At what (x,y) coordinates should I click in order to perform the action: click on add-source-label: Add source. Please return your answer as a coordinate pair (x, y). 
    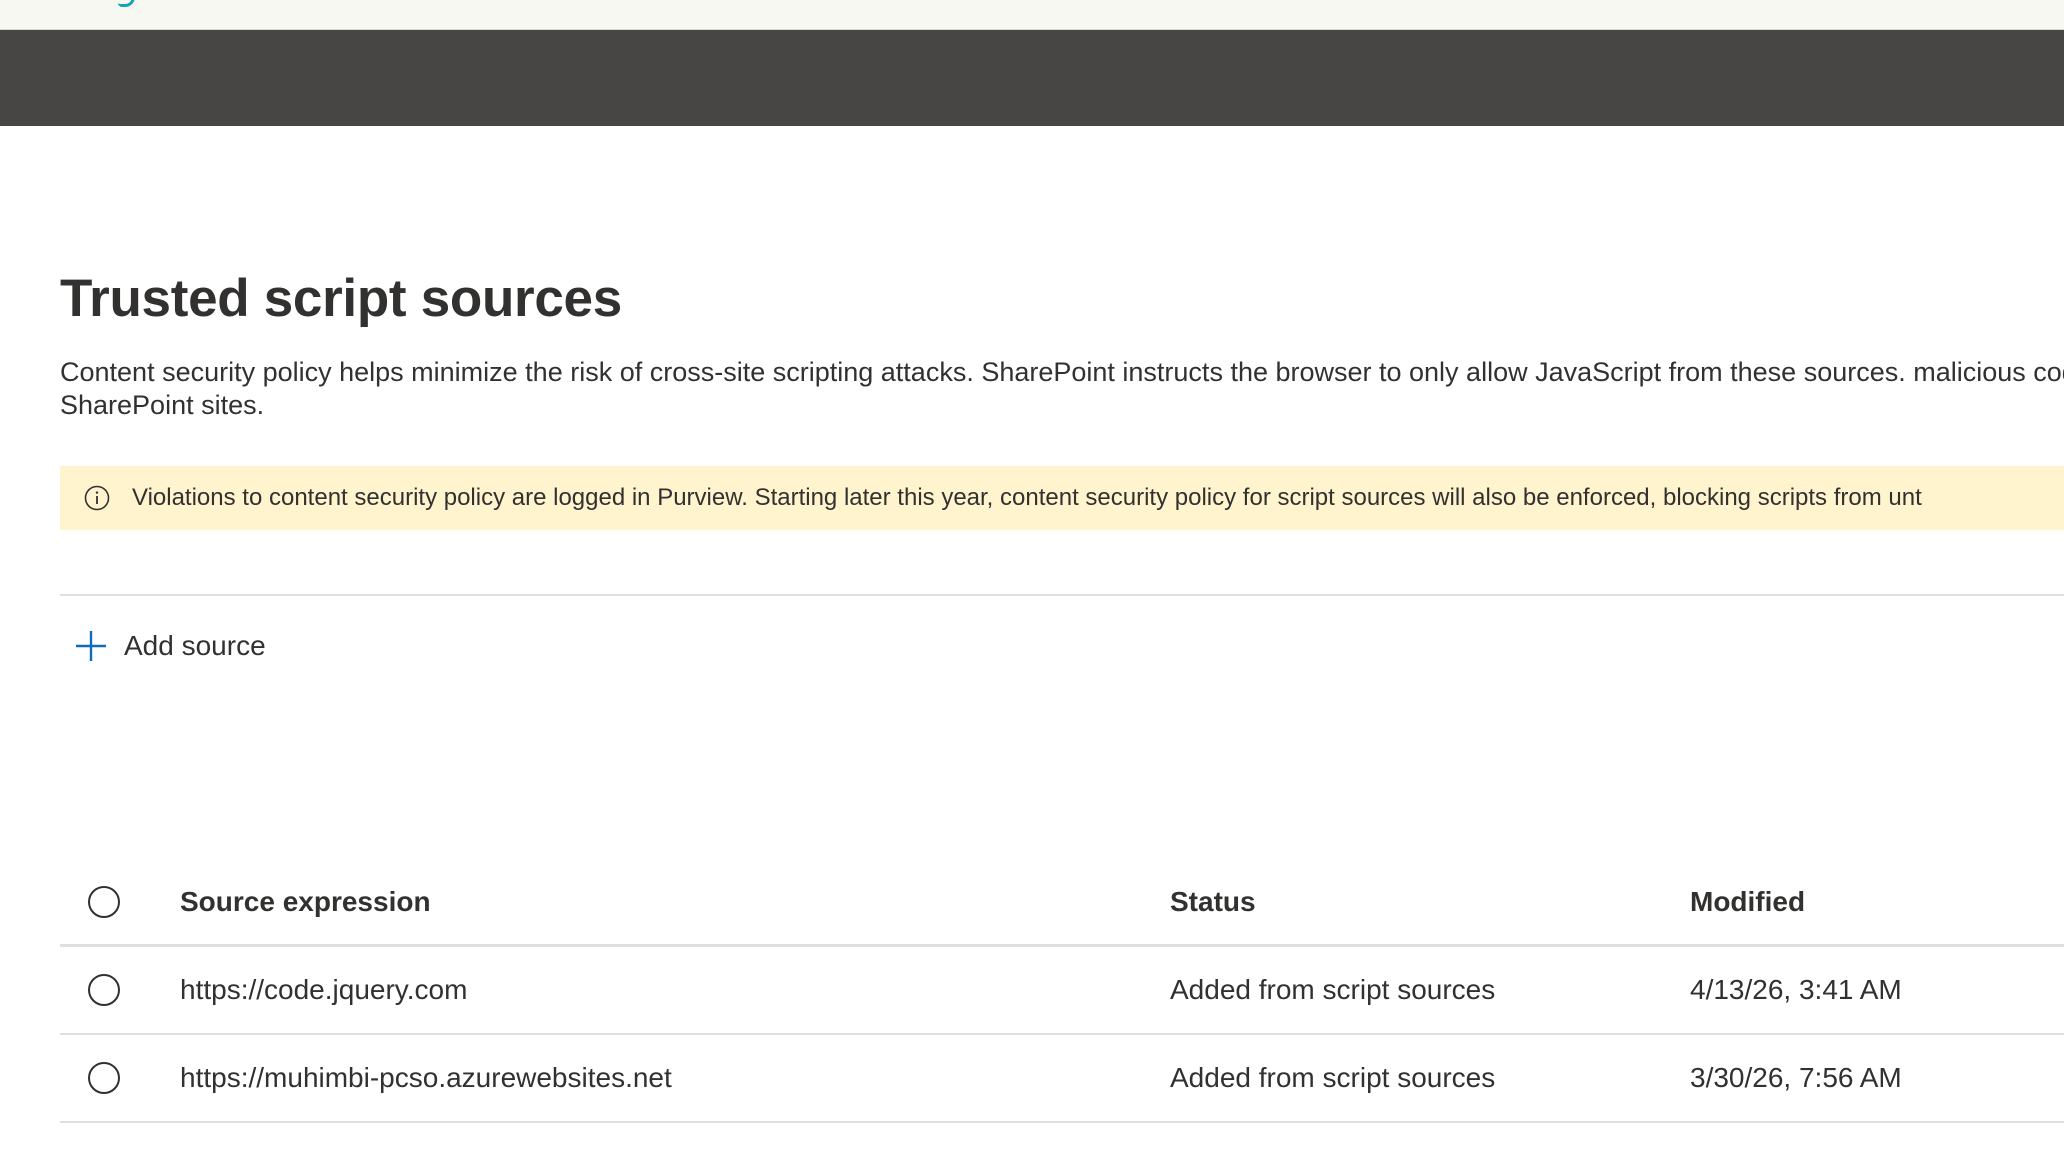
    Looking at the image, I should click on (195, 645).